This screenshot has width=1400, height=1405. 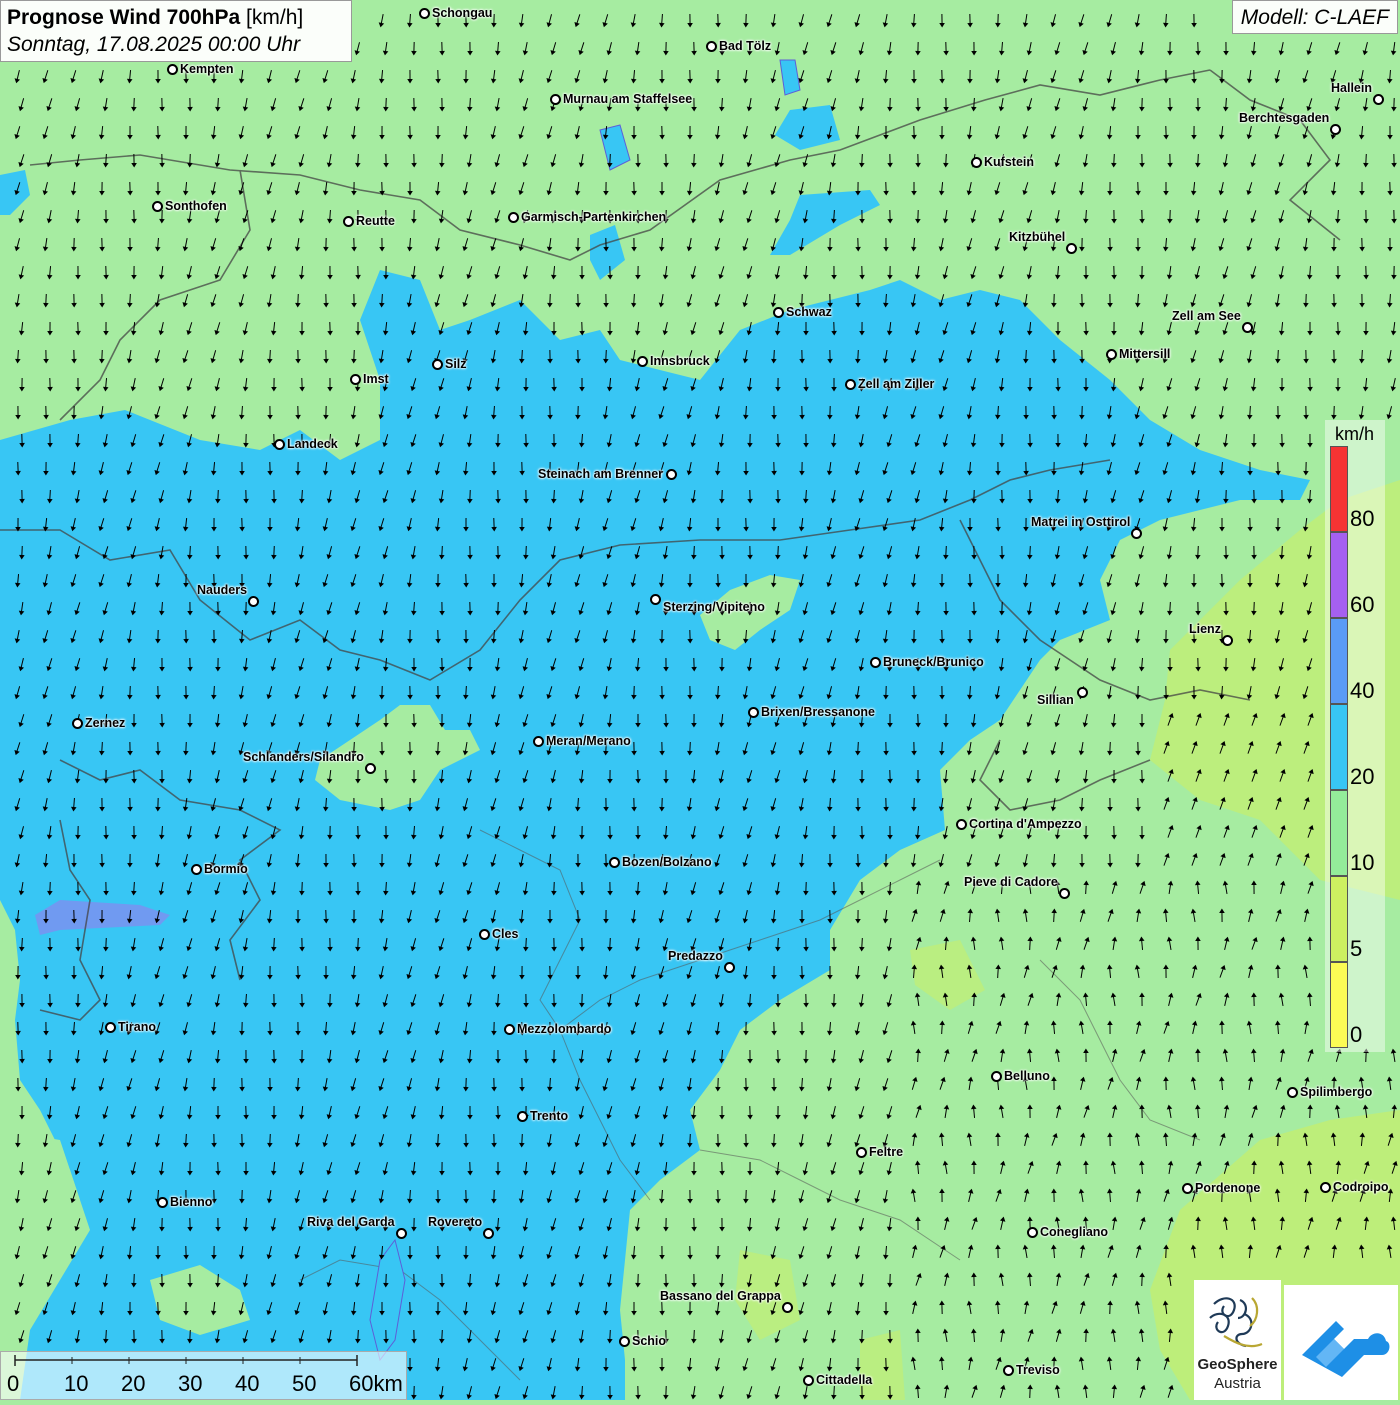 I want to click on geosphere-name: GeoSphere, so click(x=1237, y=1364).